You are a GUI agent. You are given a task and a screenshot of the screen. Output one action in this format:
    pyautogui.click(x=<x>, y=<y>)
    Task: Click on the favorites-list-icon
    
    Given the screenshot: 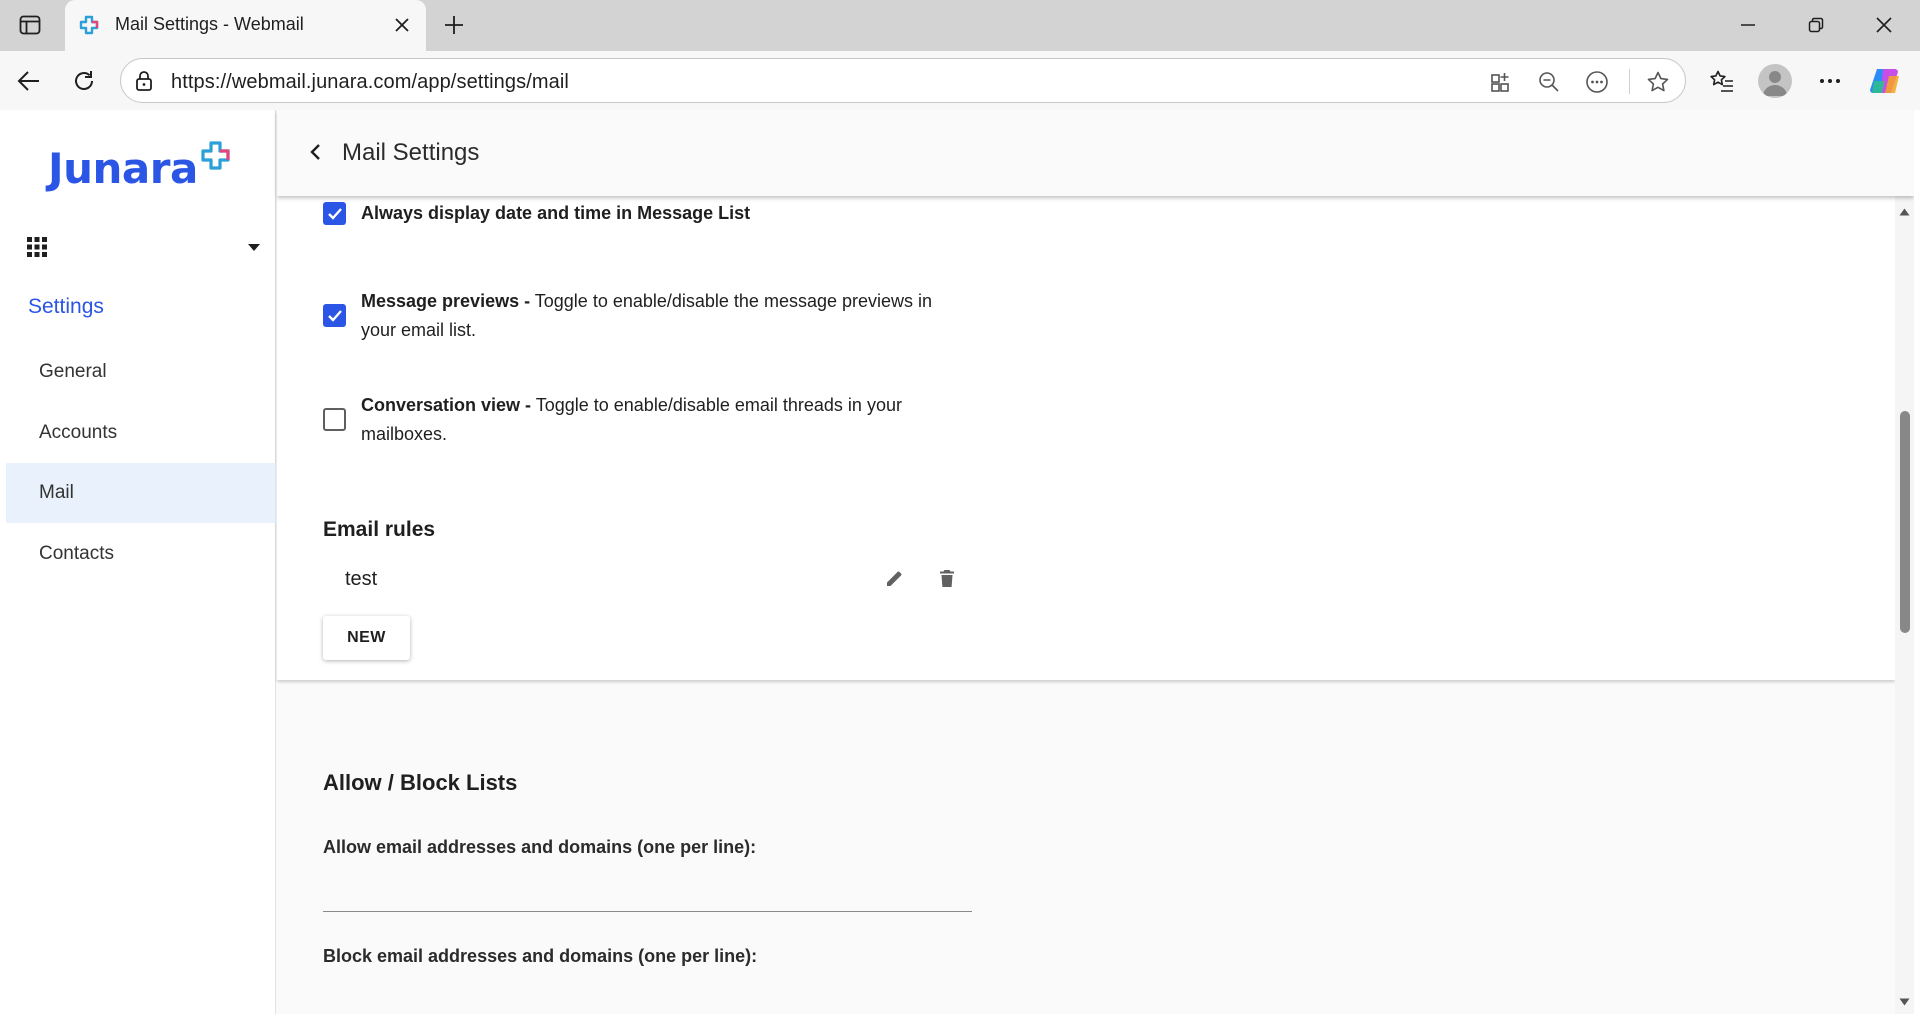 What is the action you would take?
    pyautogui.click(x=1722, y=81)
    